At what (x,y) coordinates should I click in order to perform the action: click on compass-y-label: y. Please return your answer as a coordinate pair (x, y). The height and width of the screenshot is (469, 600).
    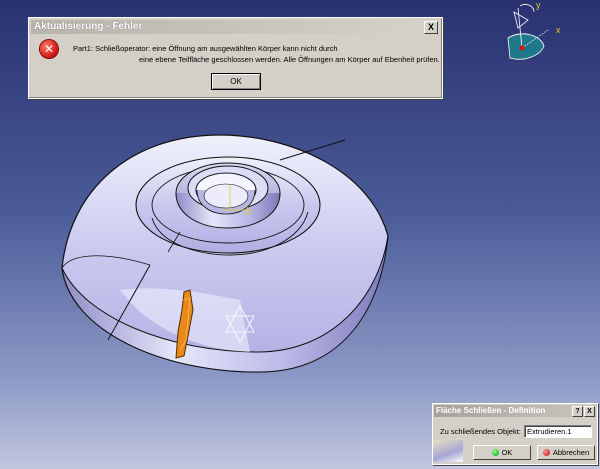
    Looking at the image, I should click on (538, 5).